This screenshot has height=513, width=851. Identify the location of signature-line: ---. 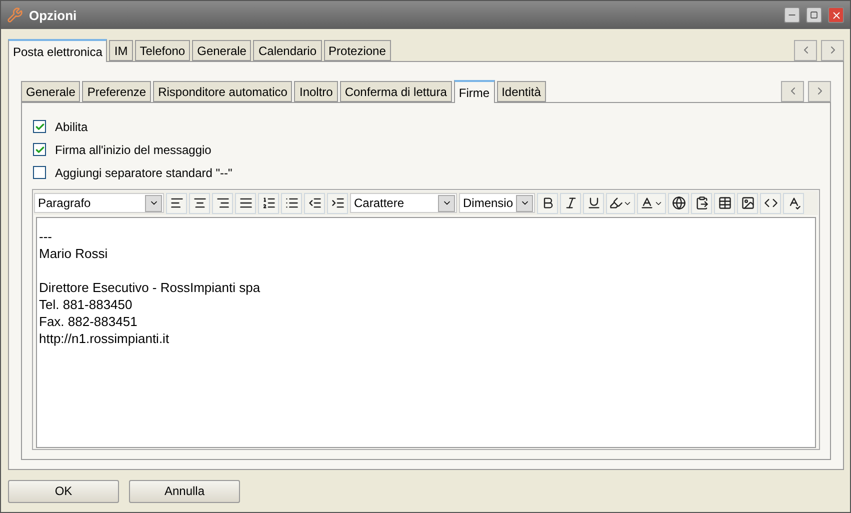
(46, 236).